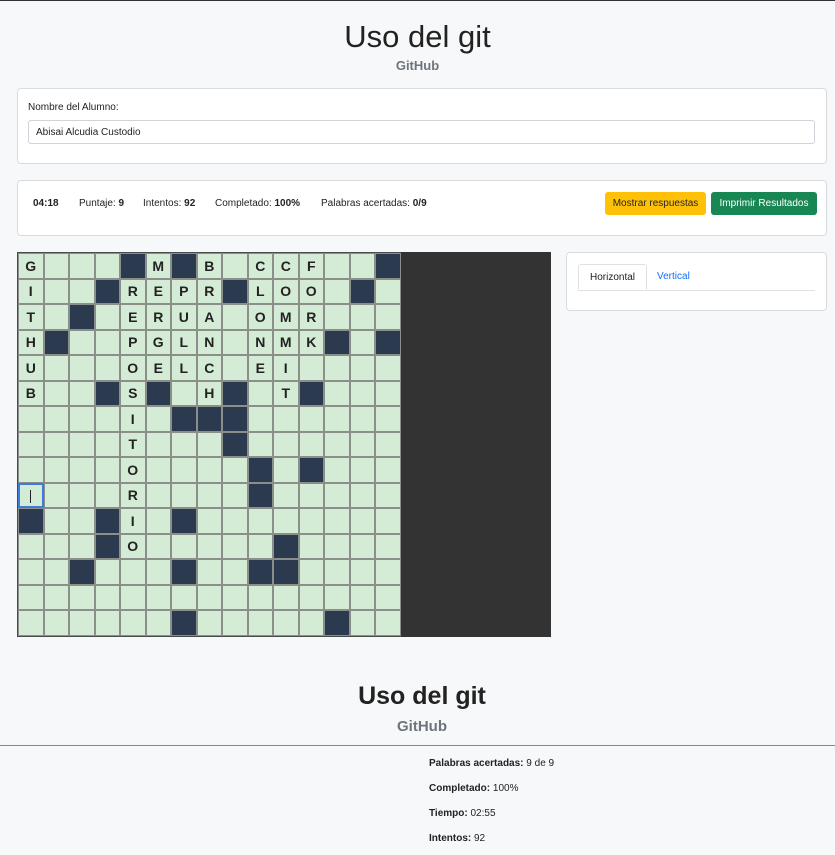  I want to click on crossword-cell: F, so click(311, 266).